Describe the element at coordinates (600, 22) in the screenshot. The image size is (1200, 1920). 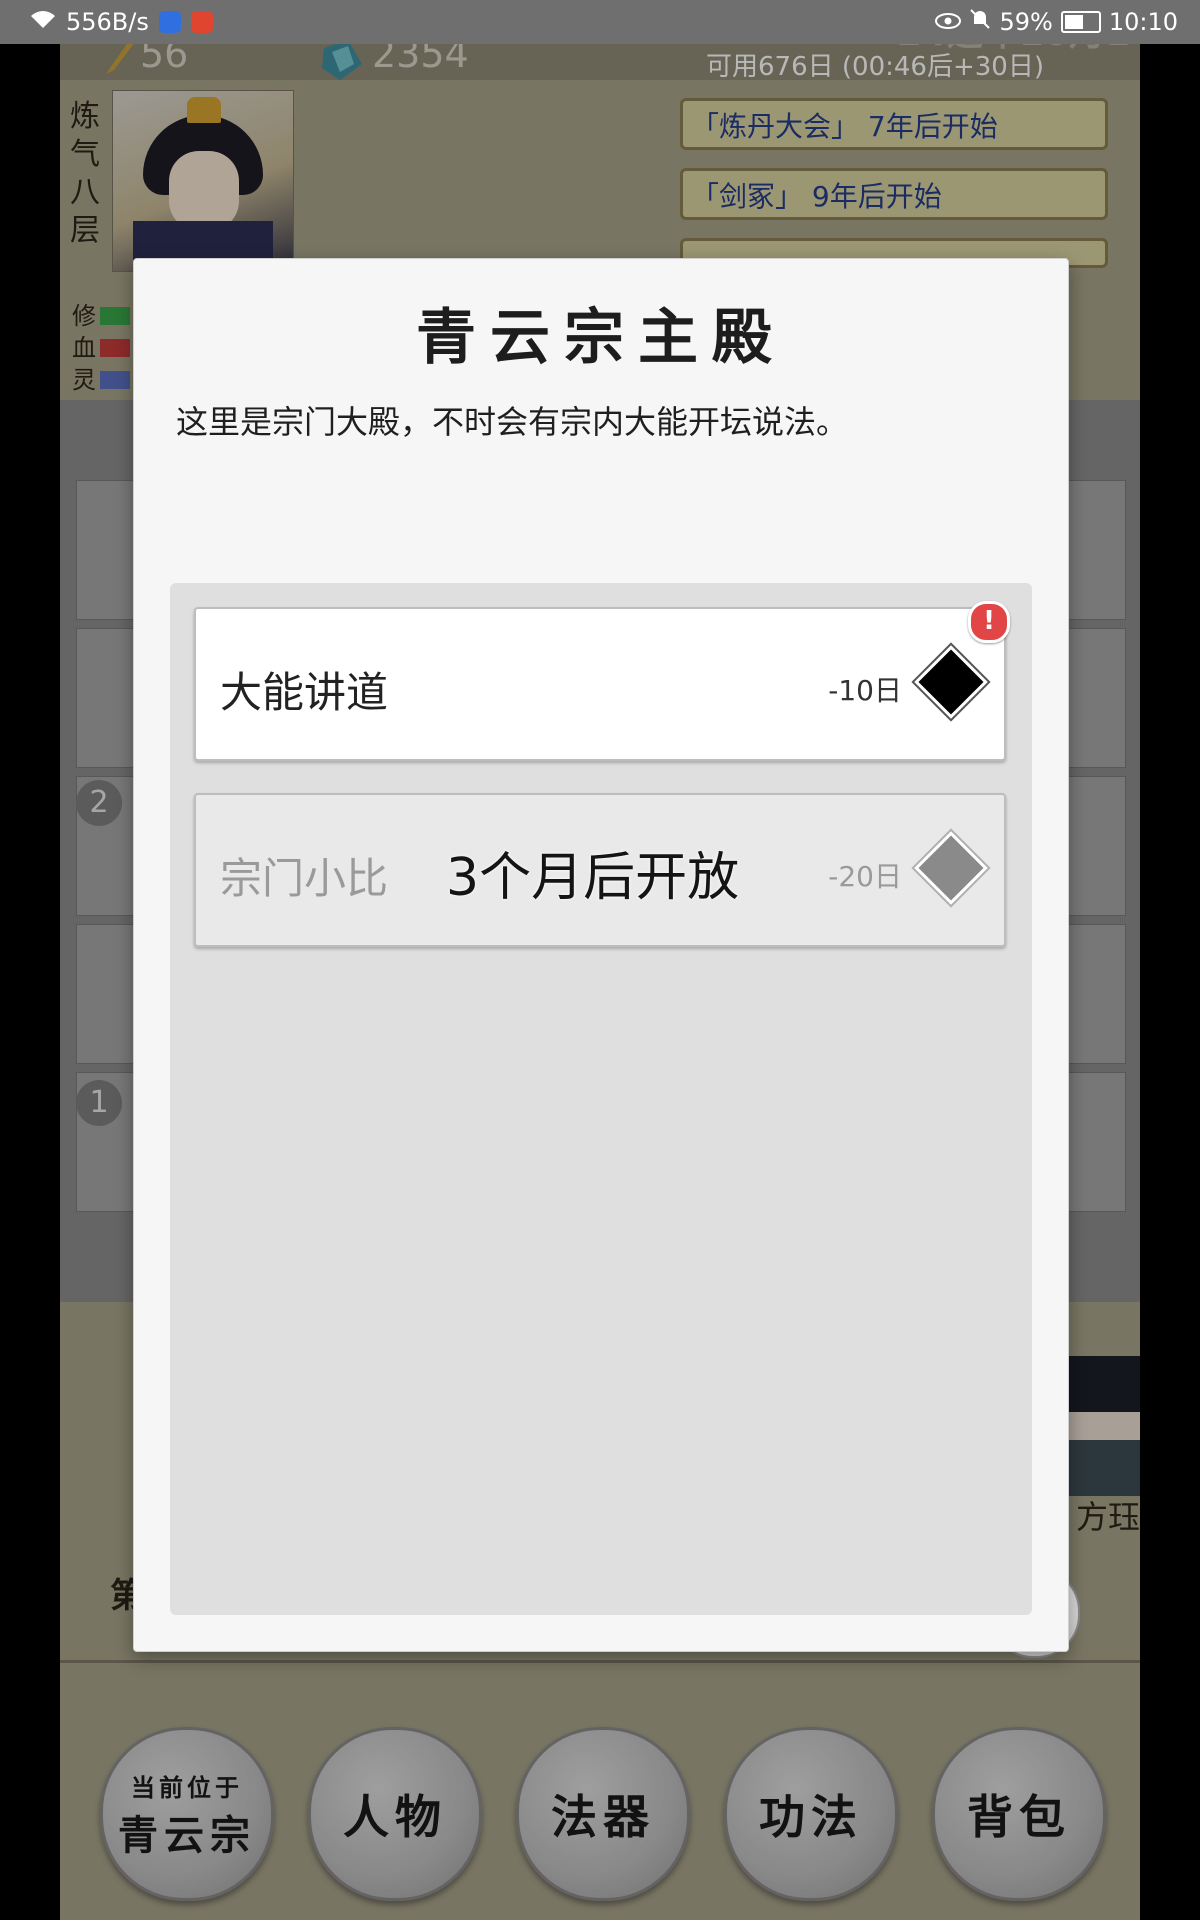
I see `status-bar: 556B/s 59% 10:10` at that location.